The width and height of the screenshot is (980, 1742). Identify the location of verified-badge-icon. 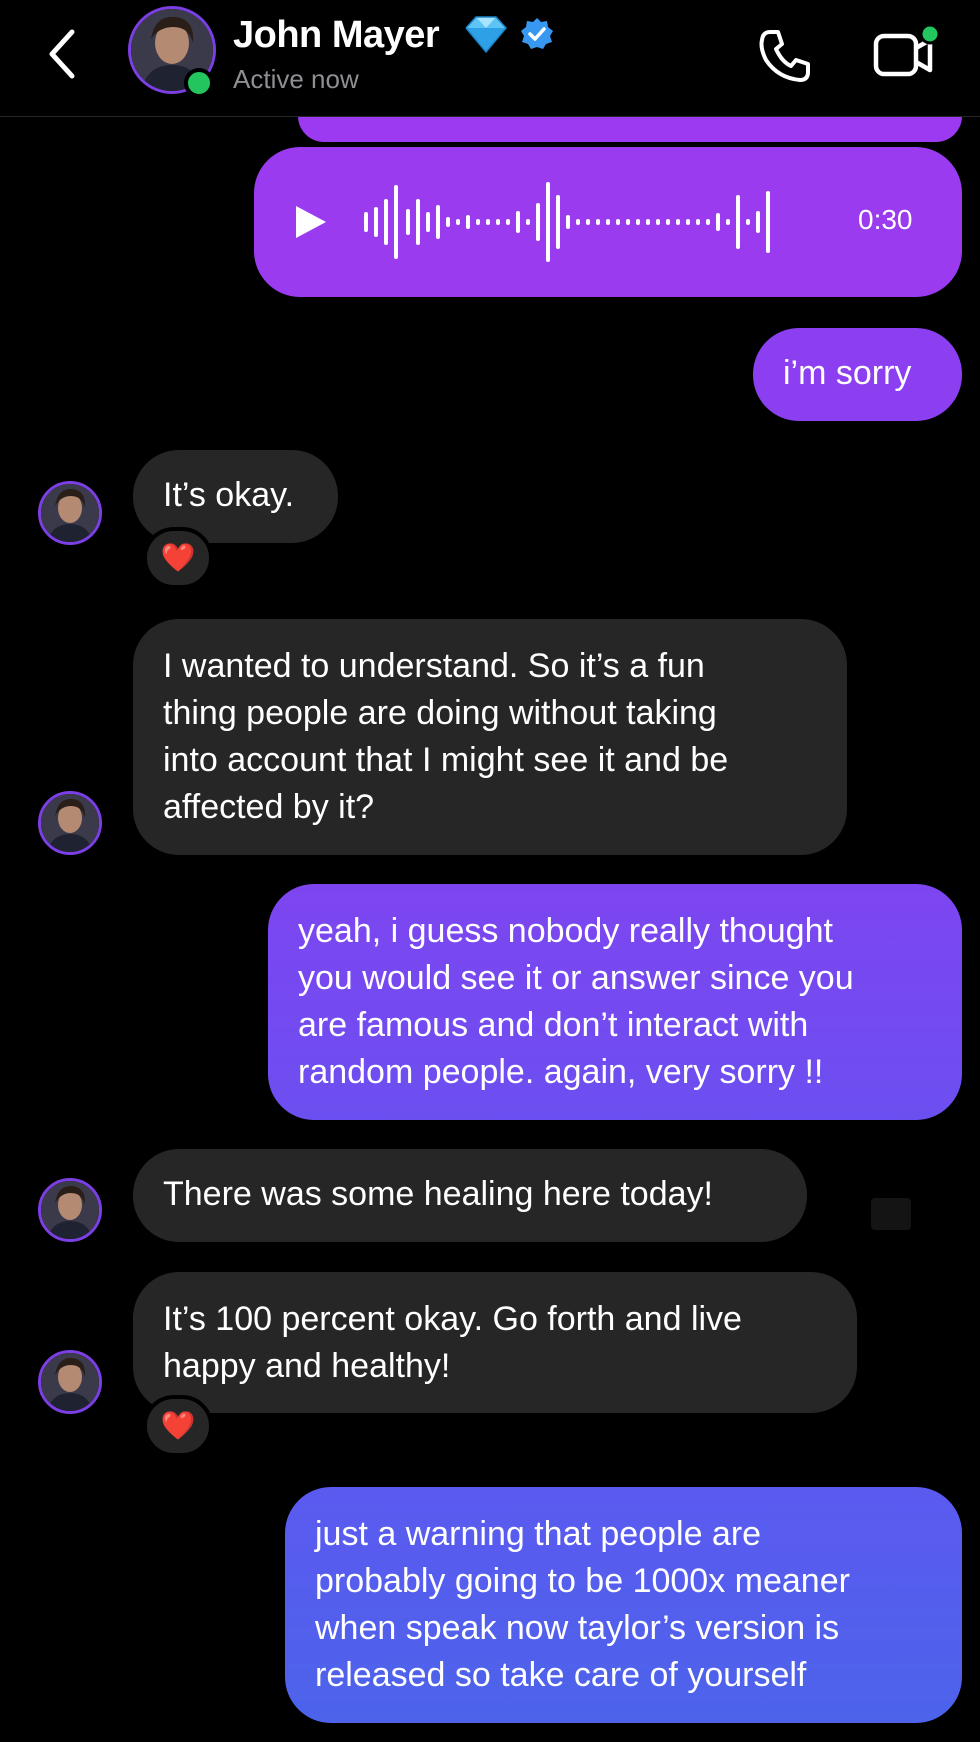
(537, 33).